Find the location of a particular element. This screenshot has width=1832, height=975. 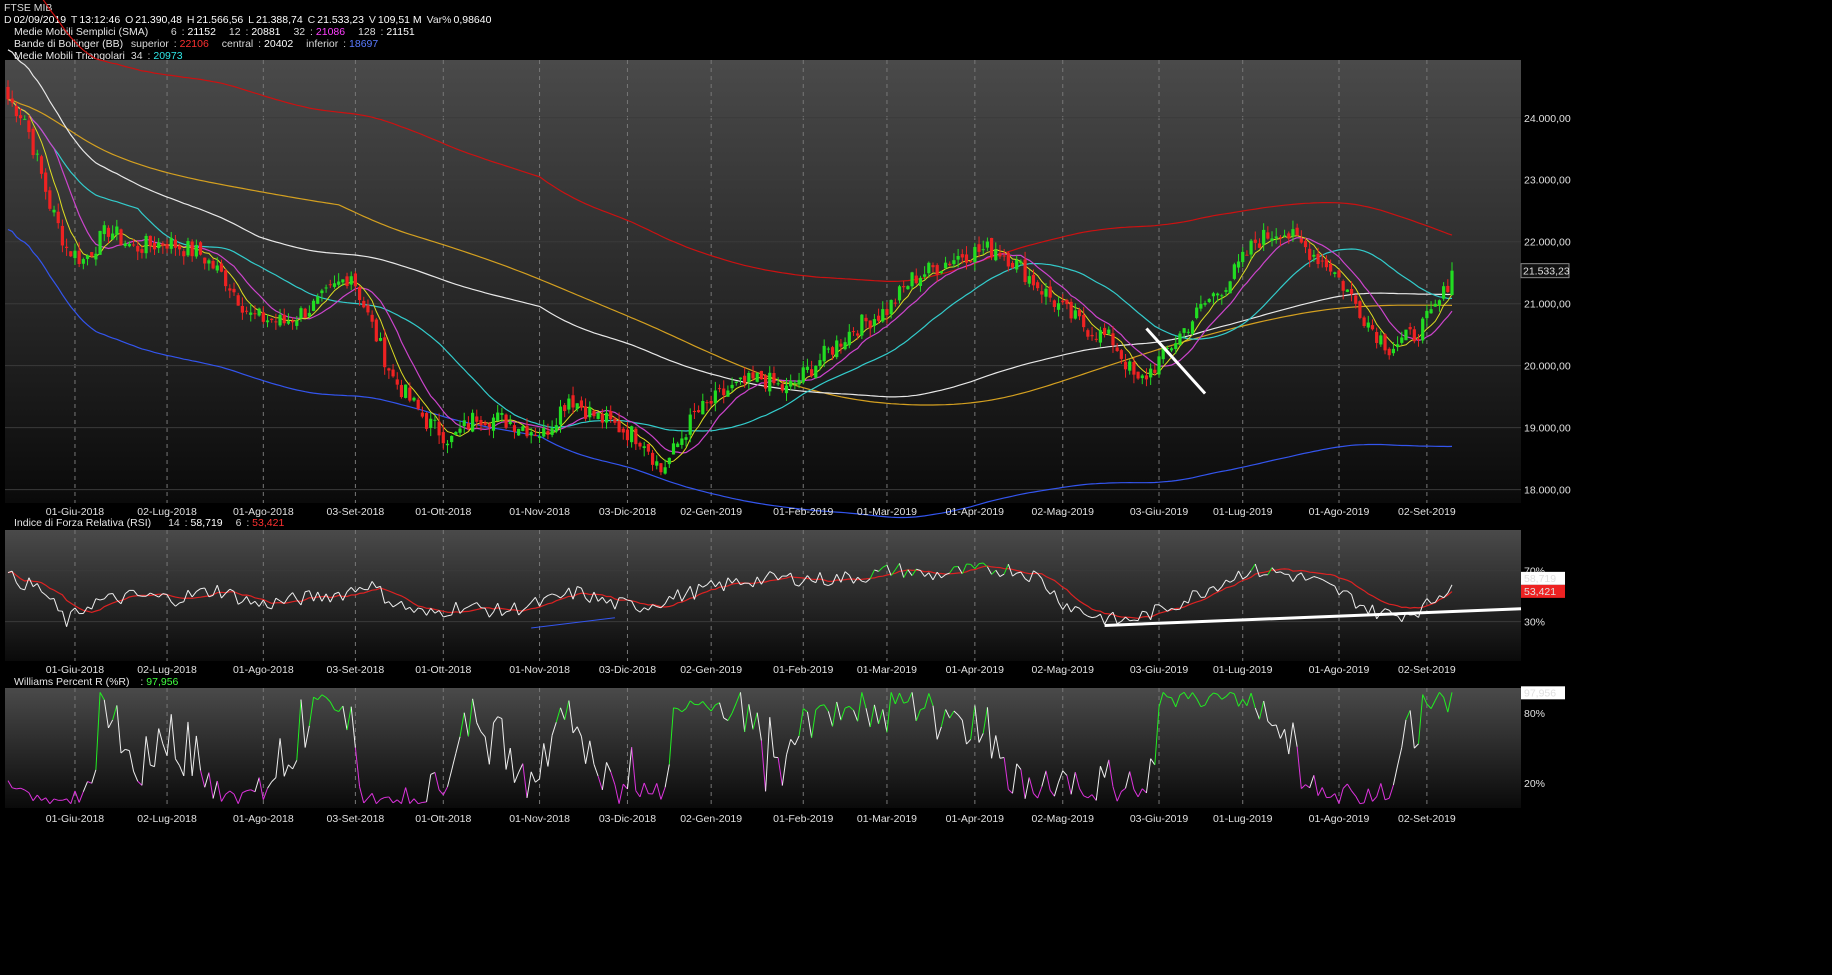

x-tick-label: 02-Set-2019 is located at coordinates (1427, 819).